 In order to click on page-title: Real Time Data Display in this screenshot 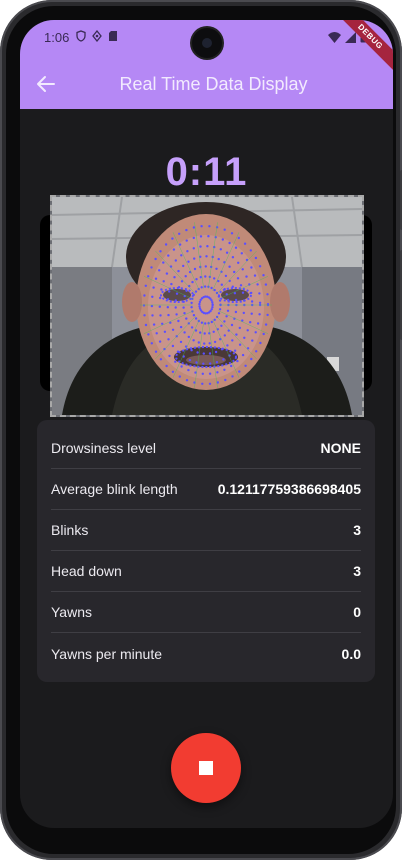, I will do `click(213, 84)`.